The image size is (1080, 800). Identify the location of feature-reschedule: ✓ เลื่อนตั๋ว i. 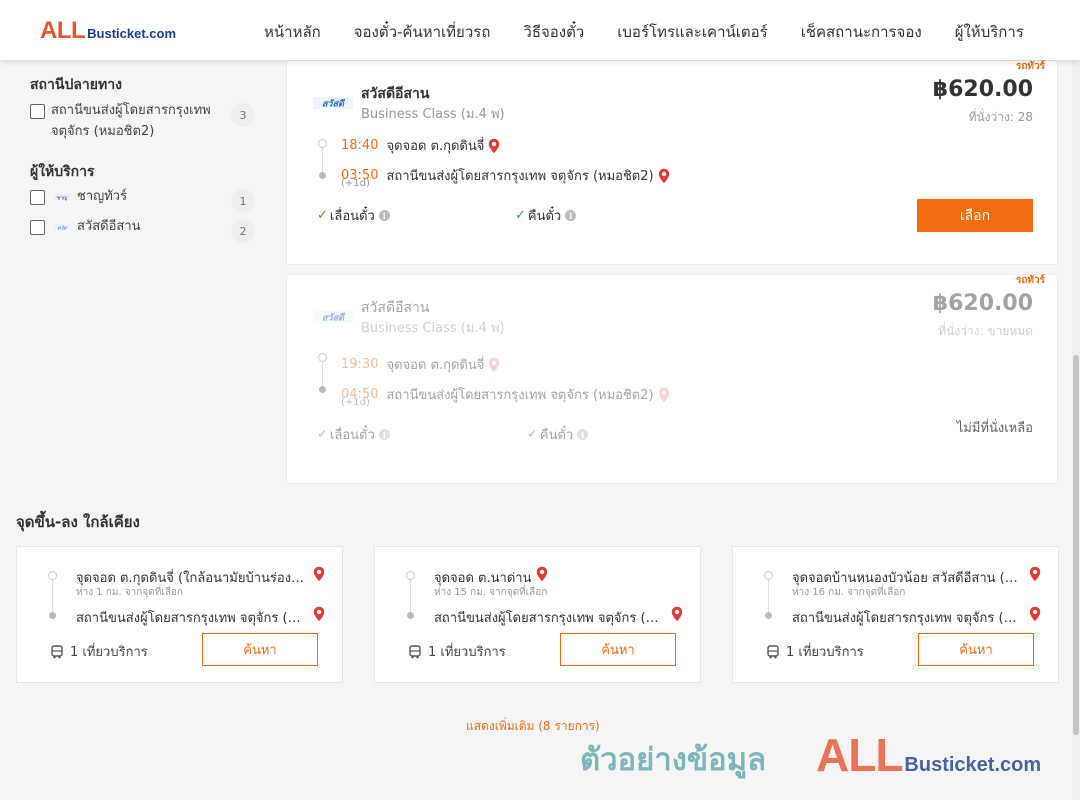
(353, 434).